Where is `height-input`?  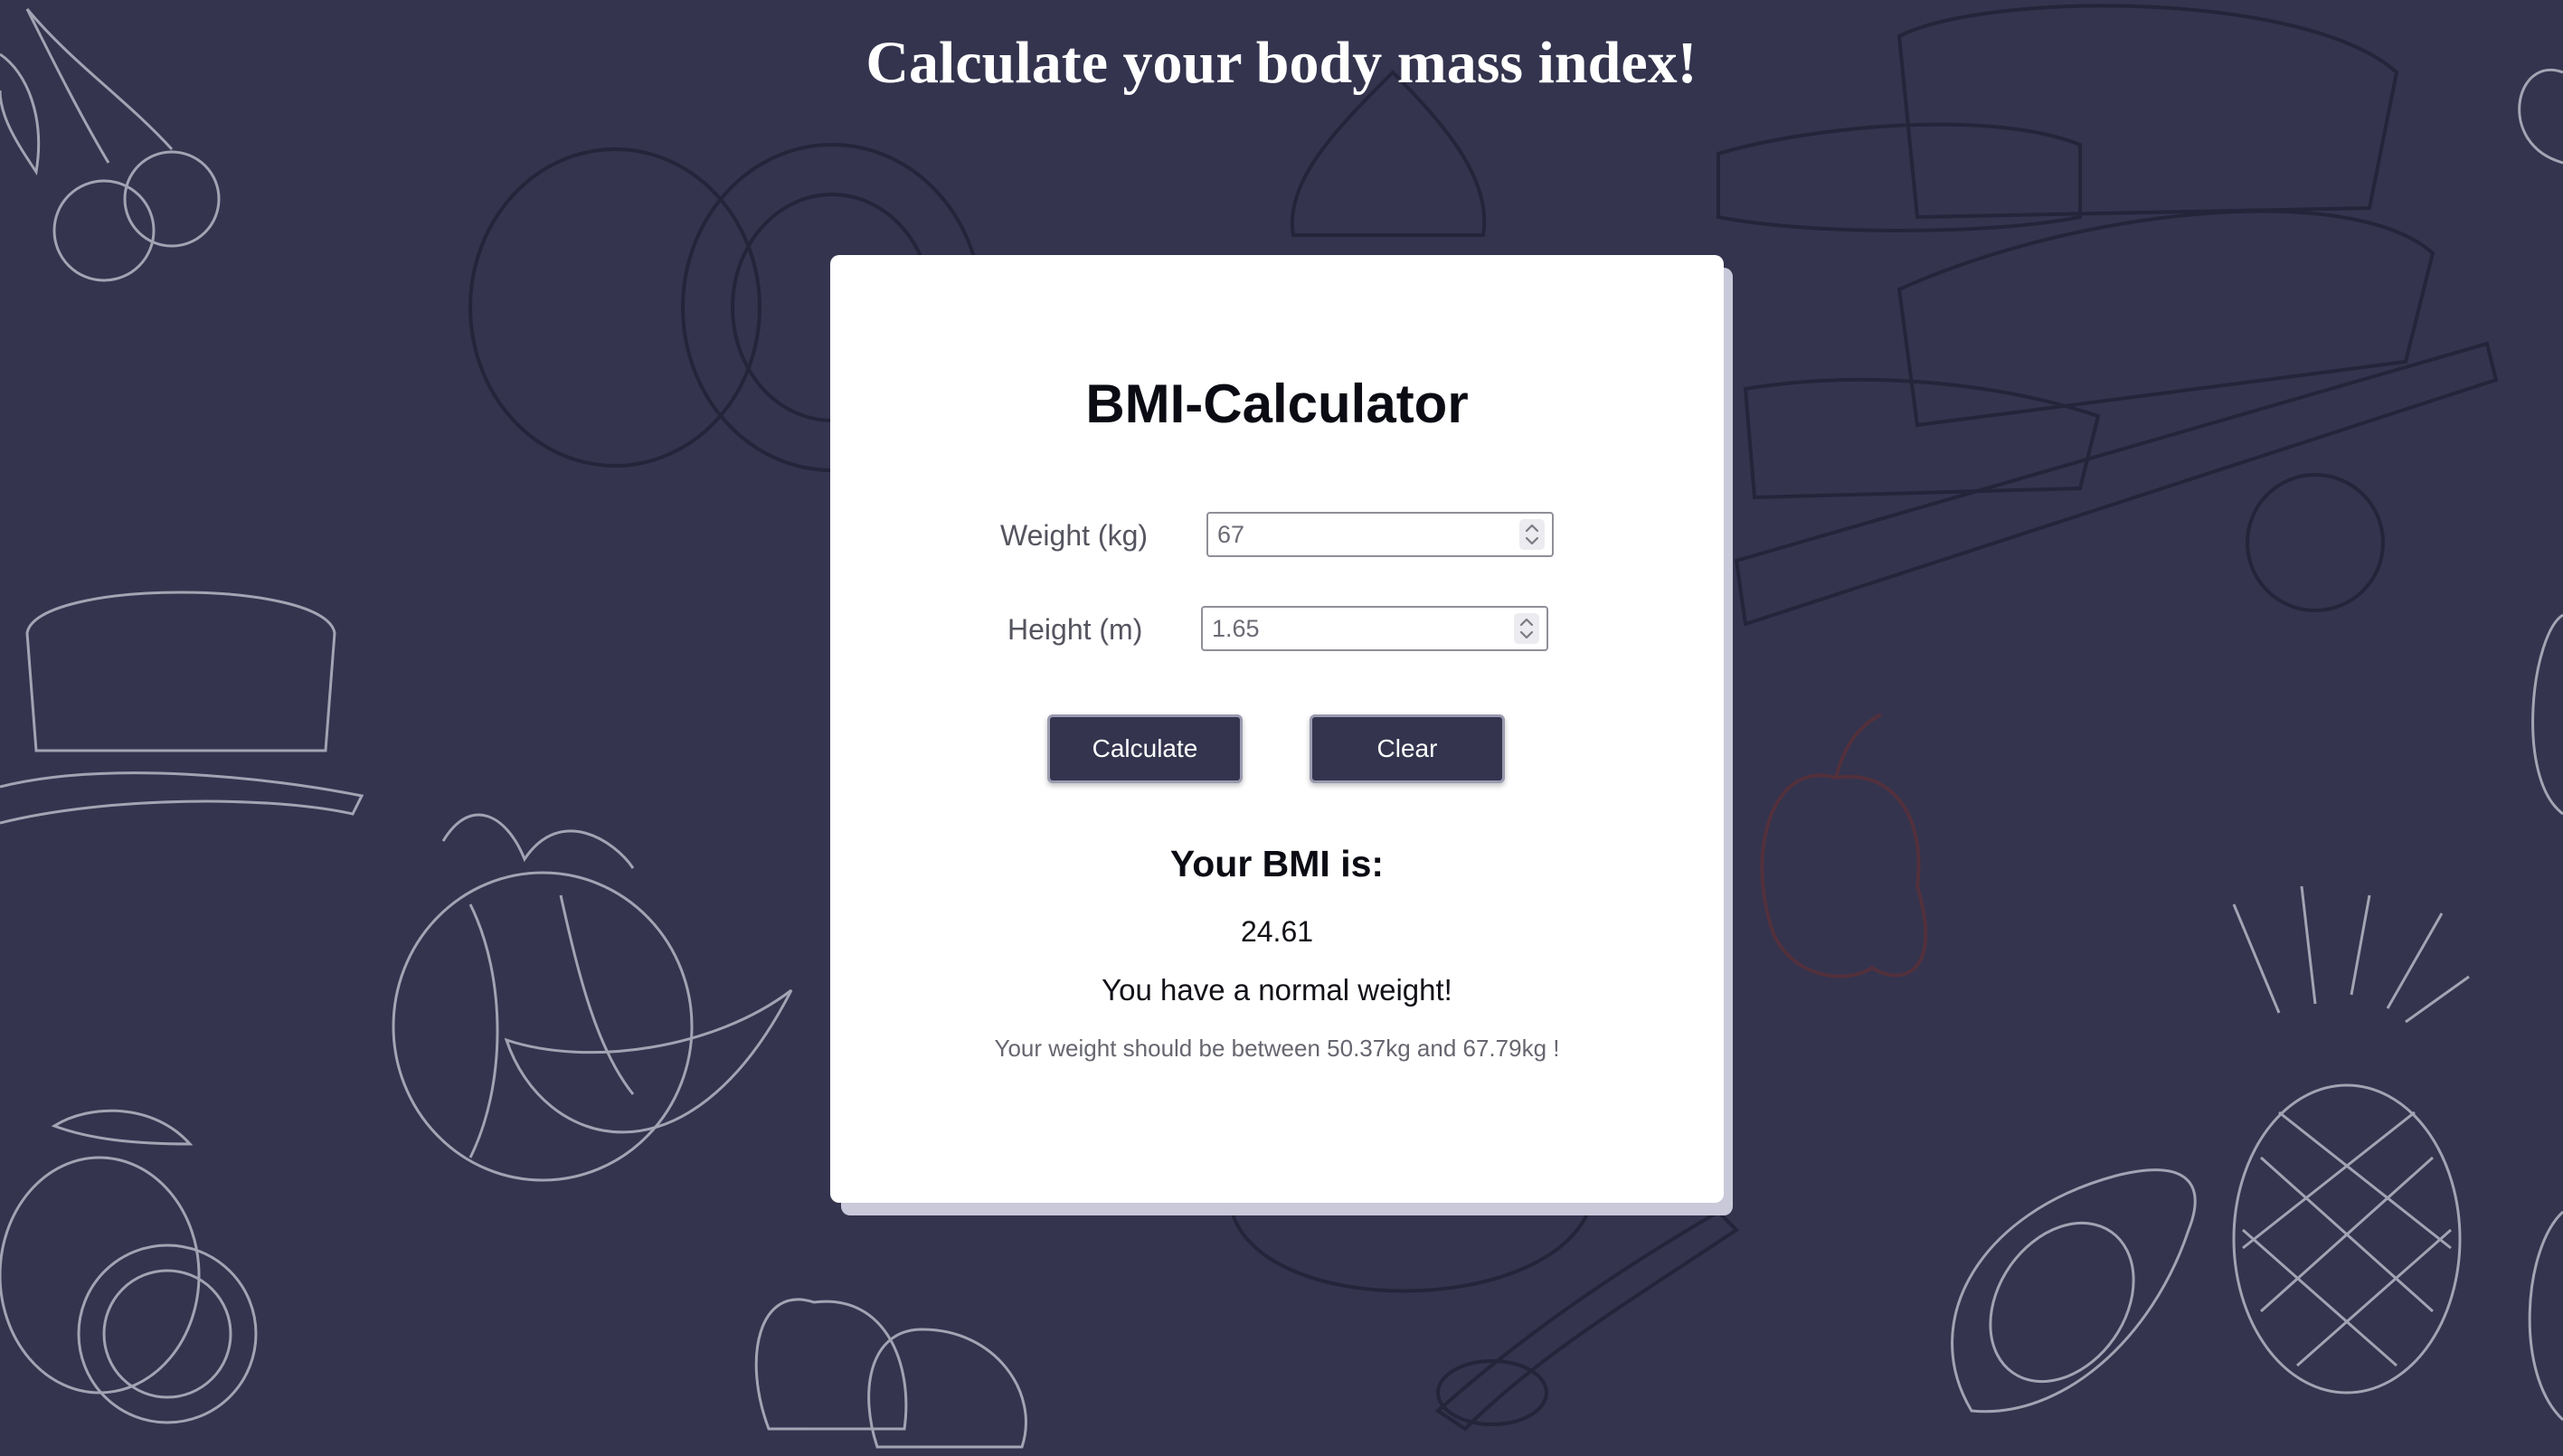 height-input is located at coordinates (1374, 628).